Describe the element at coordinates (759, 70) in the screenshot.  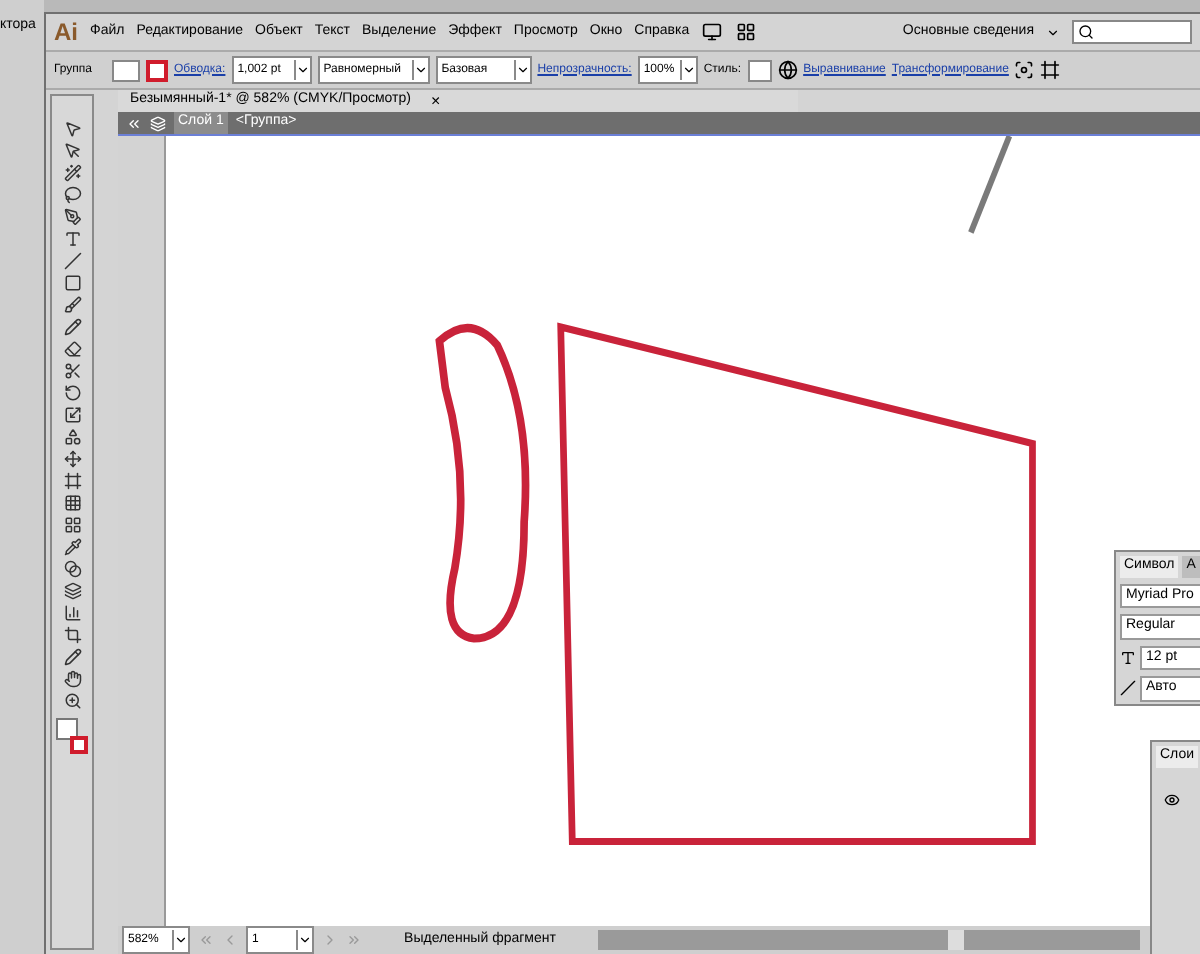
I see `style-swatch` at that location.